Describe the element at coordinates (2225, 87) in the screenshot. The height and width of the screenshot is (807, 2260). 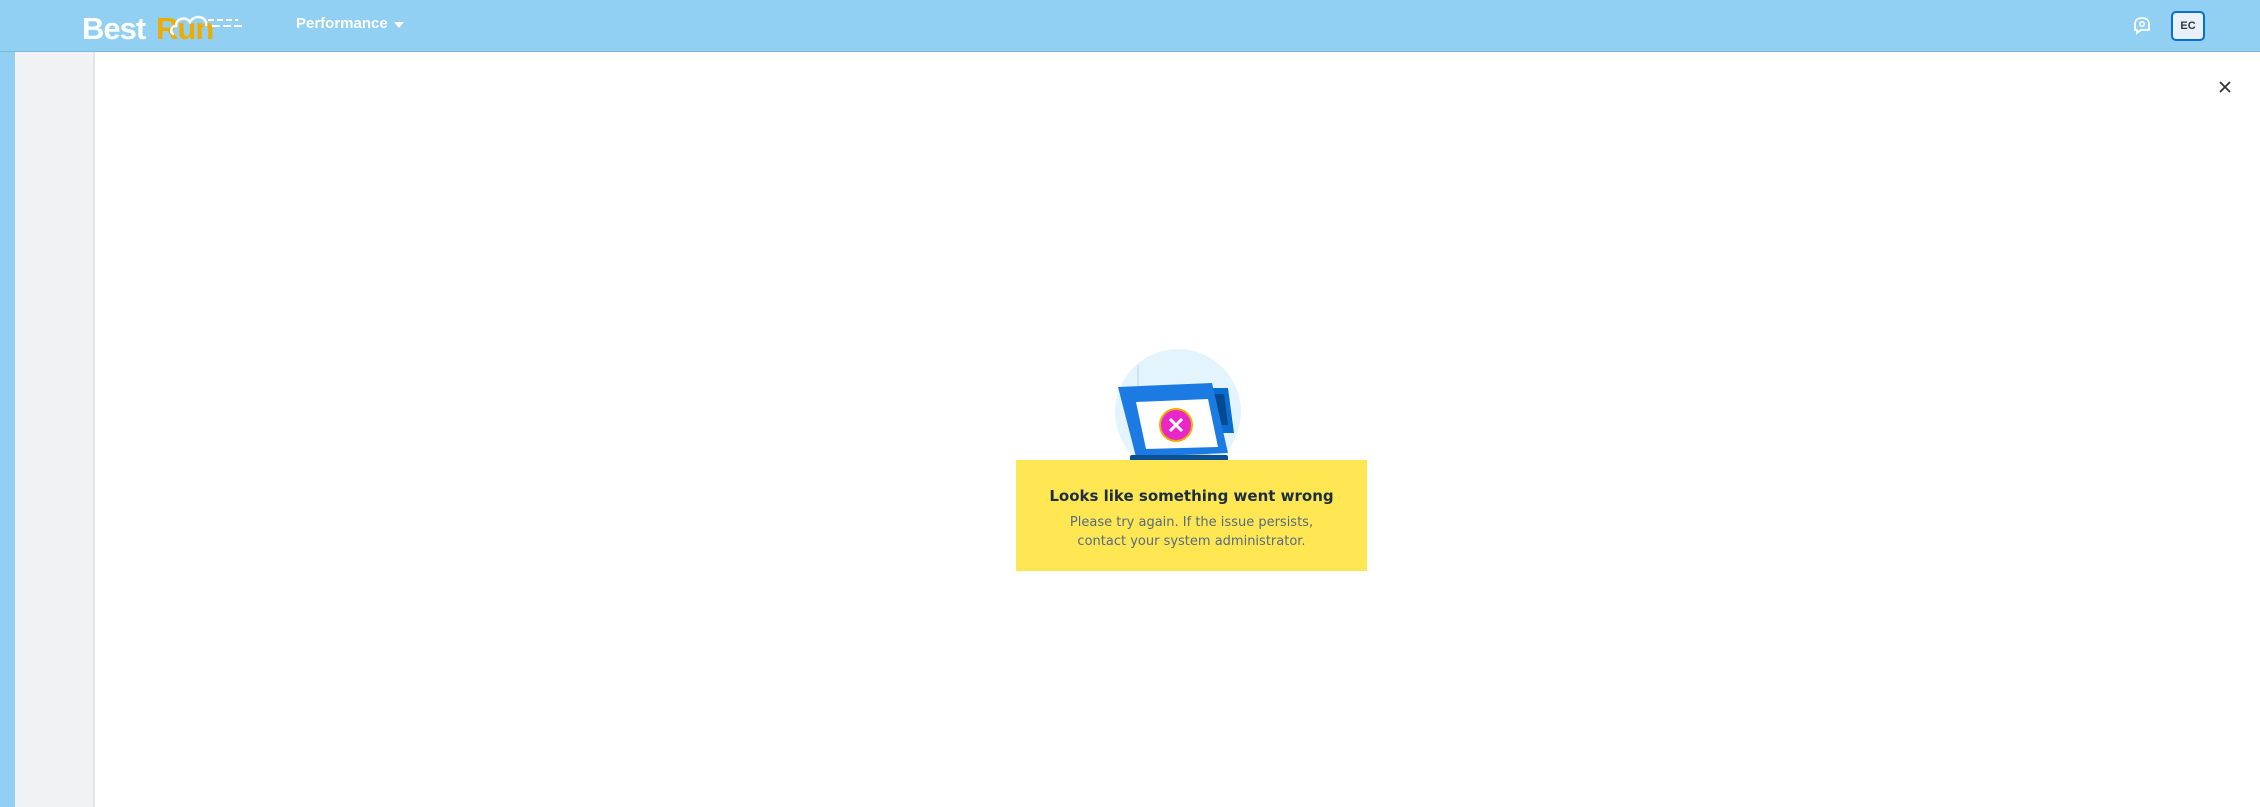
I see `close-icon` at that location.